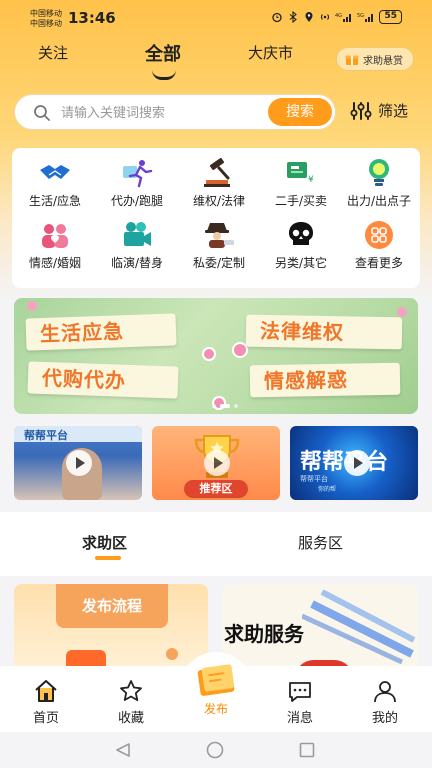 This screenshot has height=768, width=432. Describe the element at coordinates (101, 332) in the screenshot. I see `banner-card-life: 生活应急` at that location.